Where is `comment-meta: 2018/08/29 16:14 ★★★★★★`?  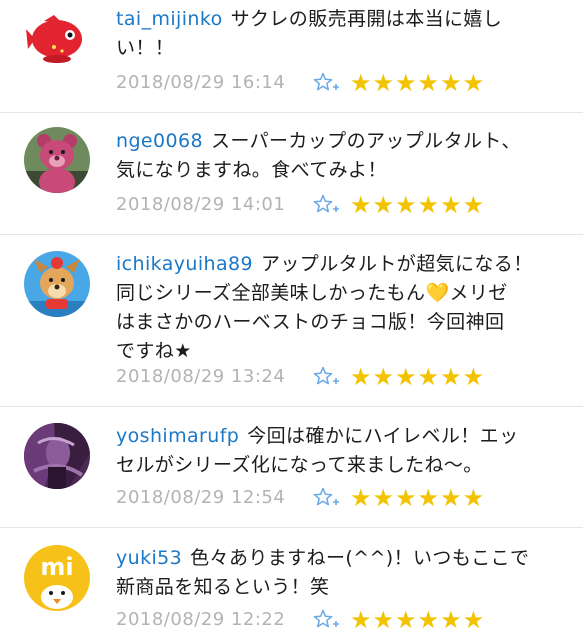 comment-meta: 2018/08/29 16:14 ★★★★★★ is located at coordinates (346, 83).